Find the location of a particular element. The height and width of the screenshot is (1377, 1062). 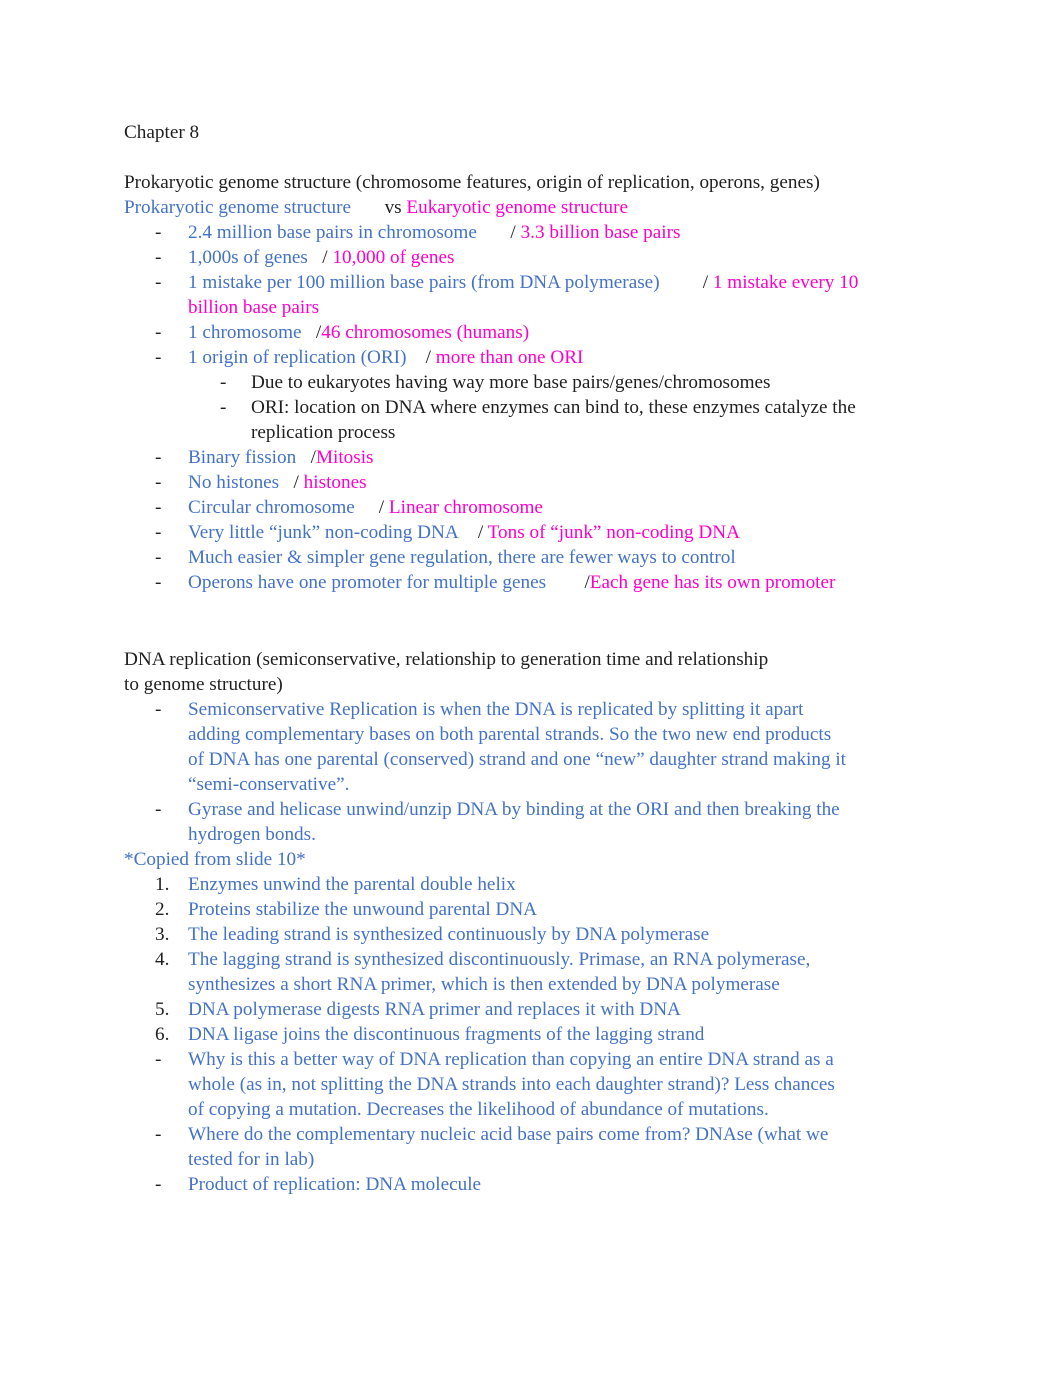

list-number: 4. is located at coordinates (162, 959).